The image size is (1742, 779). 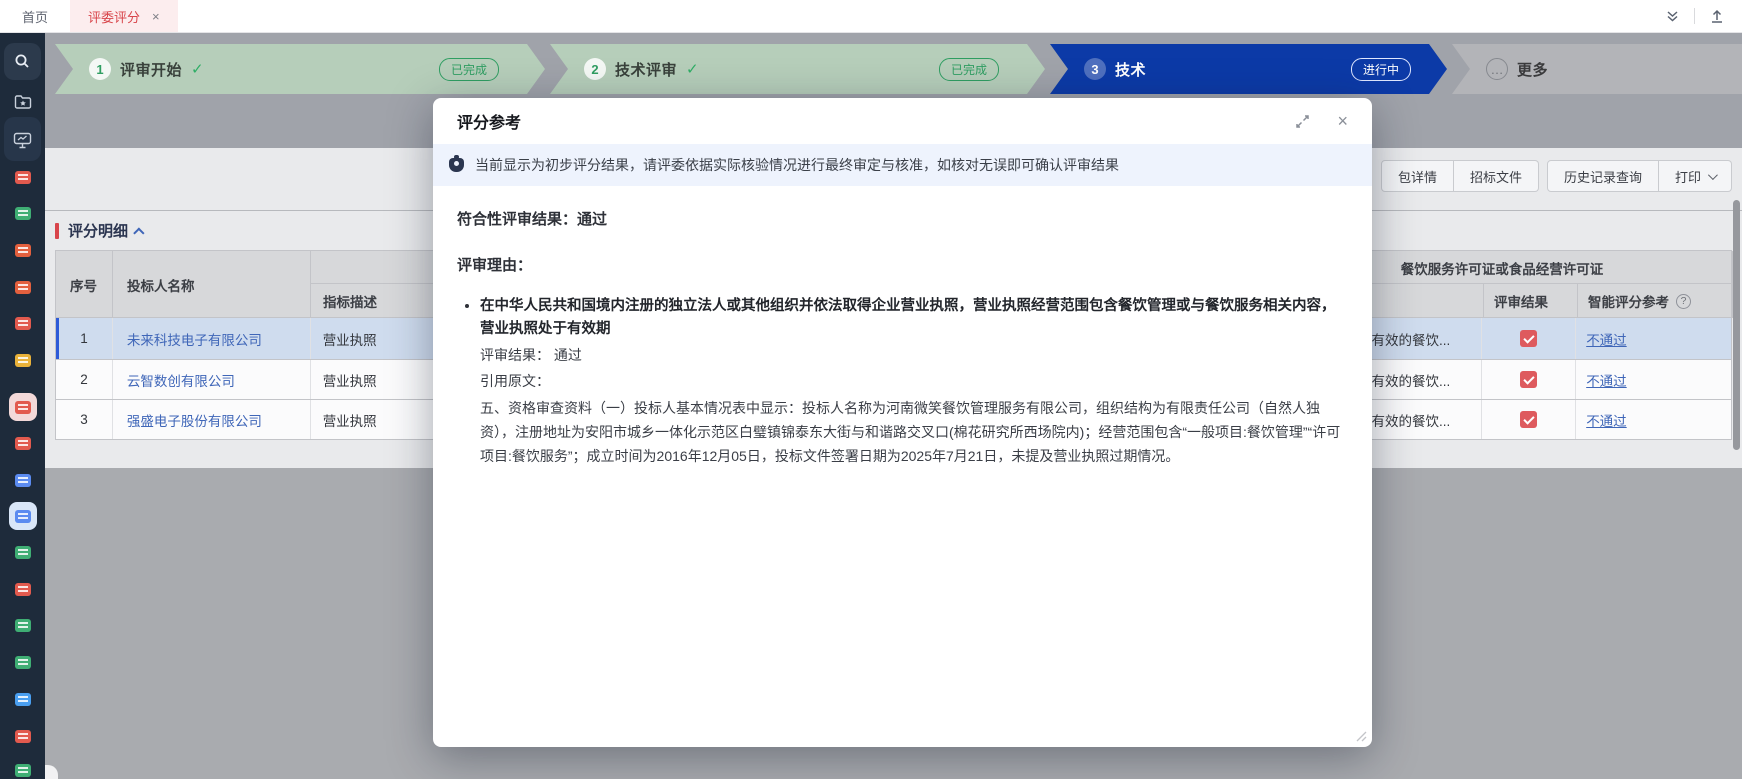 I want to click on red-bucket-icon, so click(x=22, y=589).